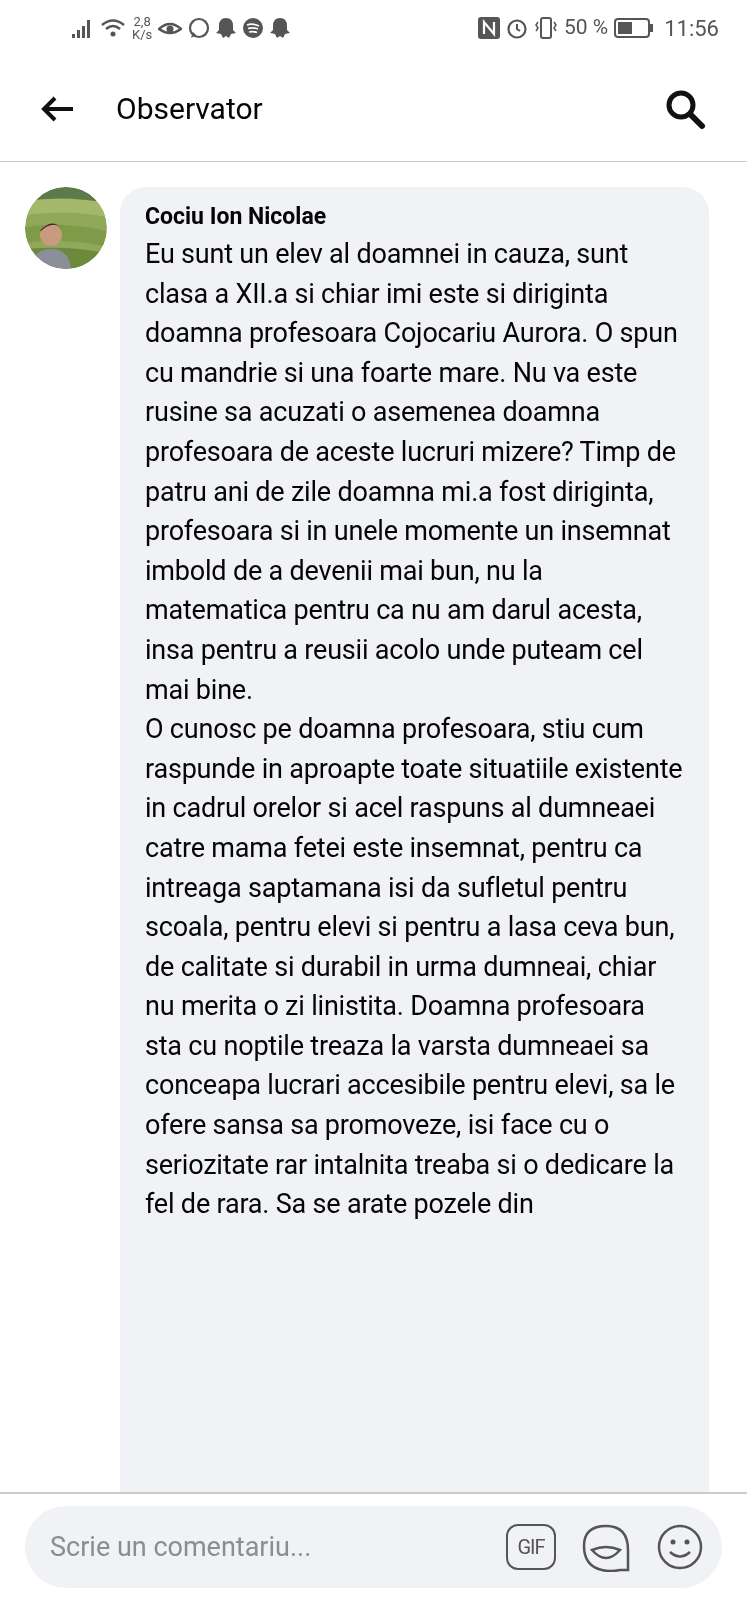 Image resolution: width=747 pixels, height=1600 pixels. I want to click on gif-button: GIF, so click(531, 1547).